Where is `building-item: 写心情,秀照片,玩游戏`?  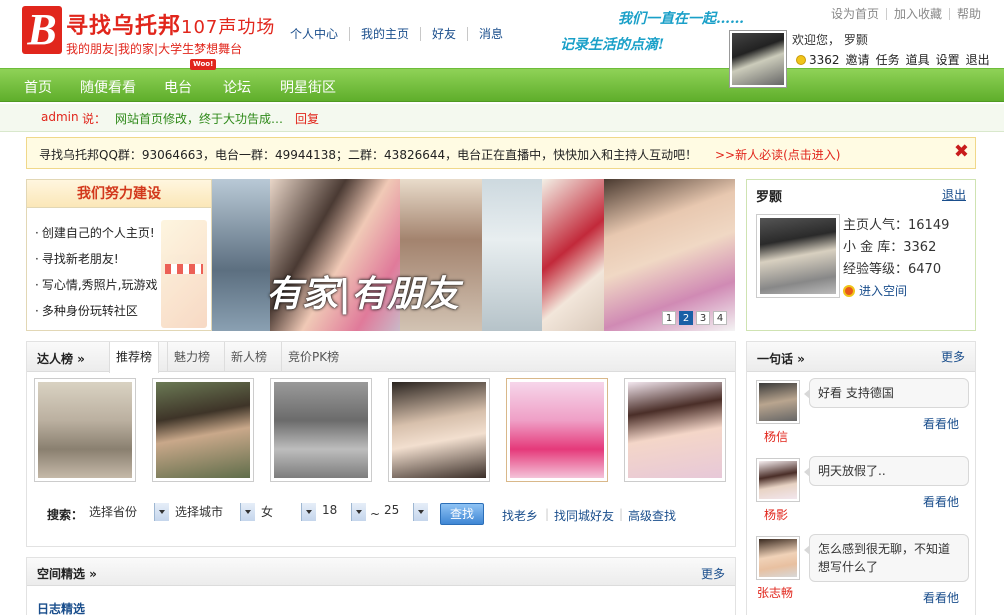 building-item: 写心情,秀照片,玩游戏 is located at coordinates (96, 285).